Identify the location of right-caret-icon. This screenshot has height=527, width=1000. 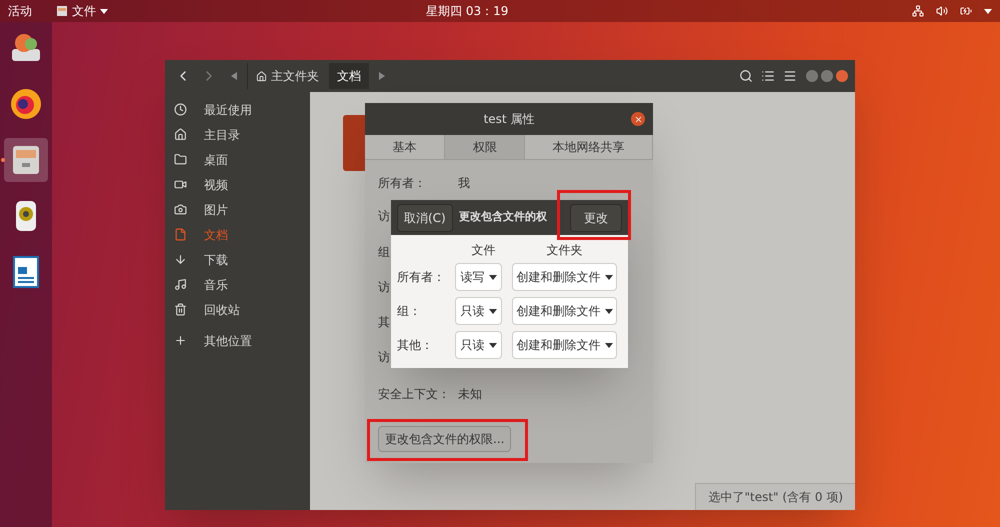
(382, 76).